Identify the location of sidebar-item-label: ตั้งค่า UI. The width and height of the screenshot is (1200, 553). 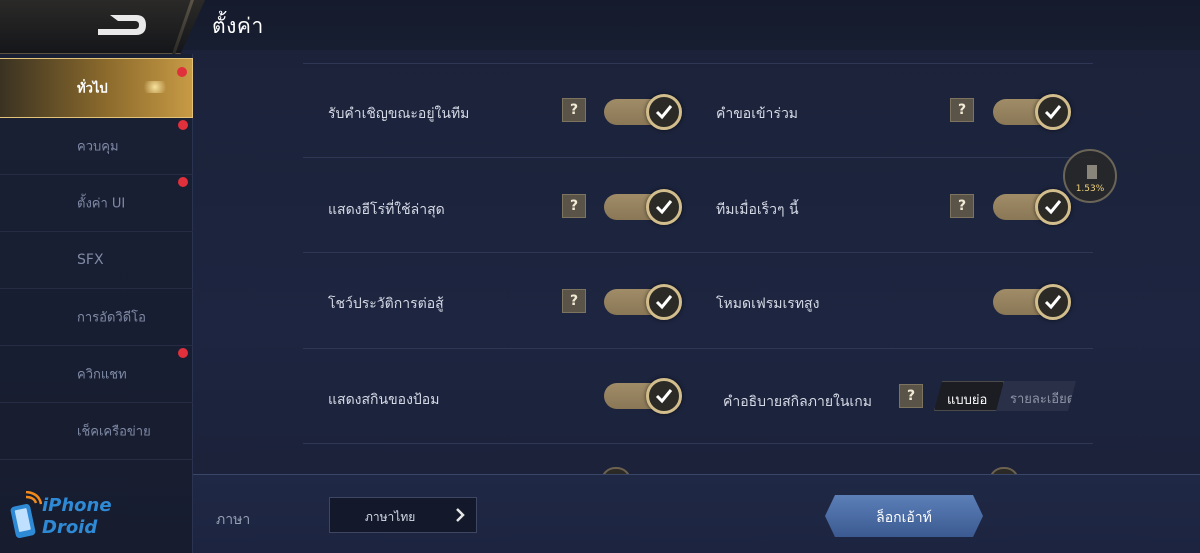
(101, 204).